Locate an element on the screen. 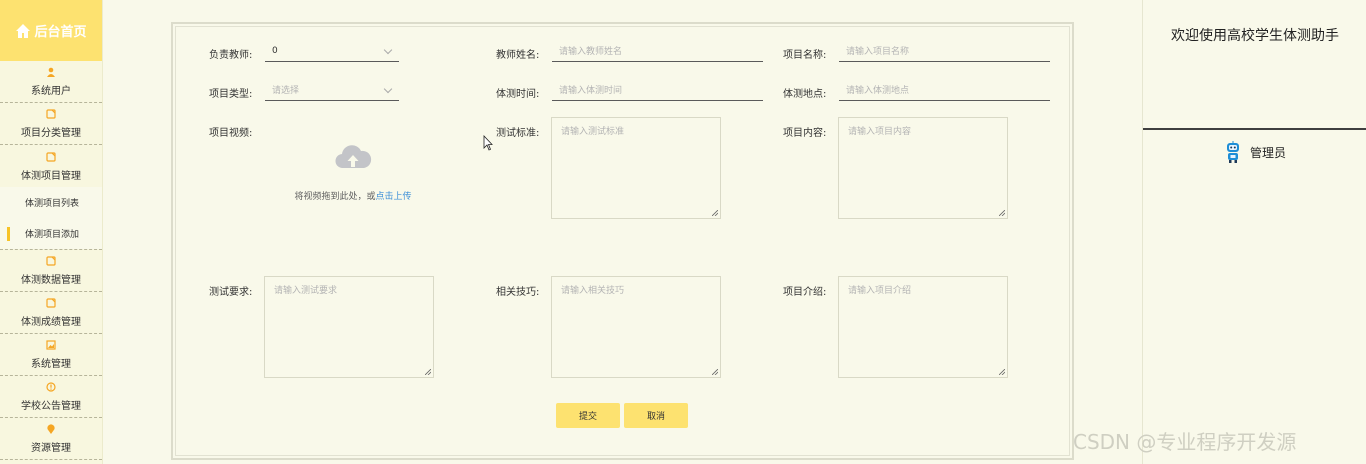 This screenshot has width=1366, height=464. sidebar-item-system-mgmt: 系统管理 is located at coordinates (51, 355).